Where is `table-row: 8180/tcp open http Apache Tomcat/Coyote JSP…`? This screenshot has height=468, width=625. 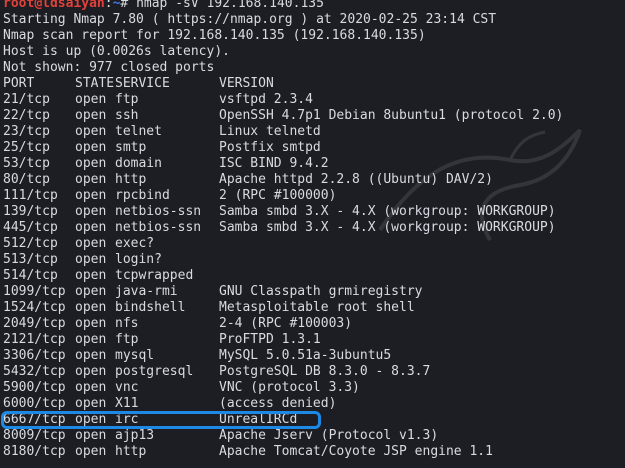 table-row: 8180/tcp open http Apache Tomcat/Coyote JSP… is located at coordinates (283, 452).